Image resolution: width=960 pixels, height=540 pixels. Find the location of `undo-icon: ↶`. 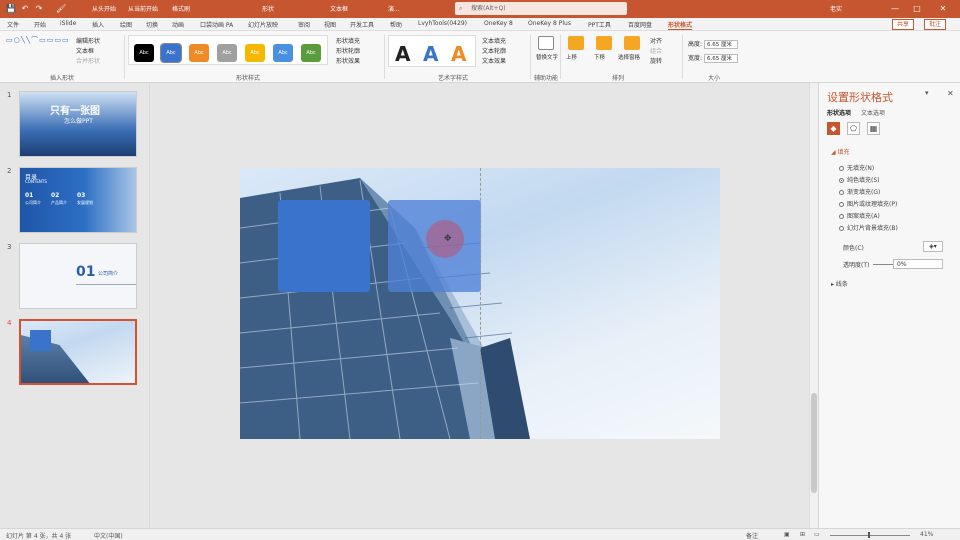

undo-icon: ↶ is located at coordinates (25, 9).